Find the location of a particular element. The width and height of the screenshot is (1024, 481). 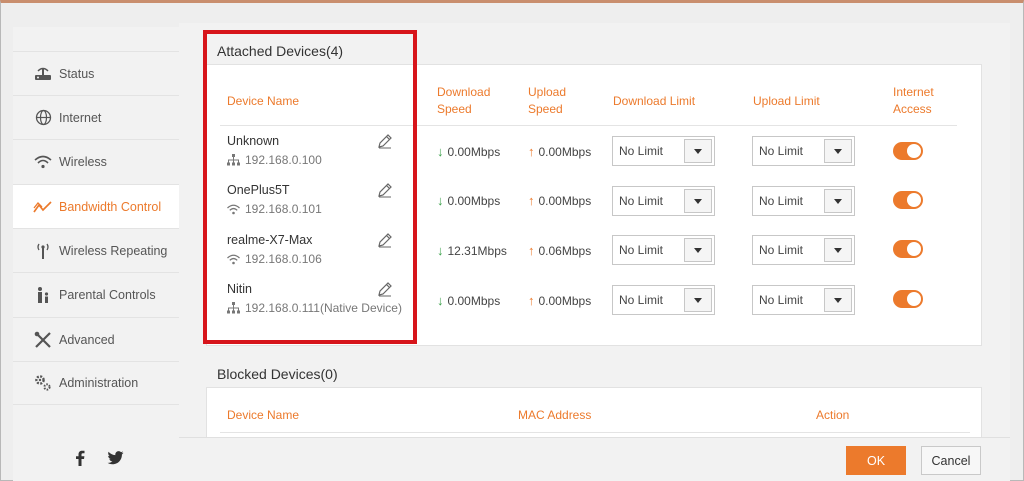

header-divider is located at coordinates (595, 432).